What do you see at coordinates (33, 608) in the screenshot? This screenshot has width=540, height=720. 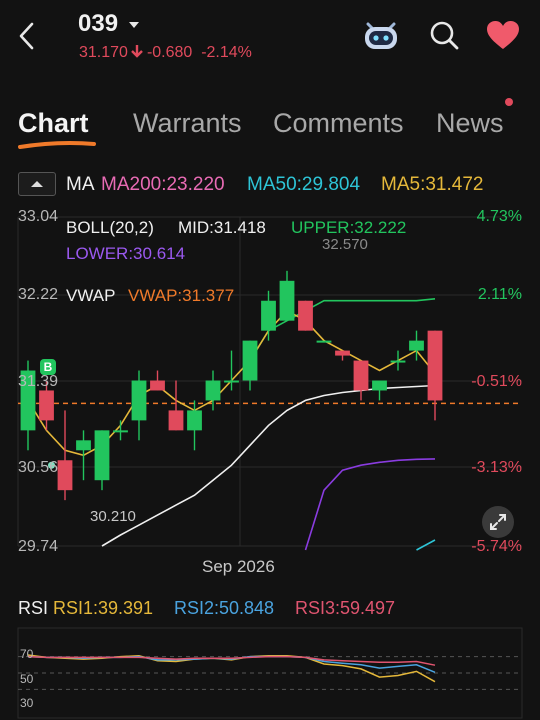 I see `rsi-label: RSI` at bounding box center [33, 608].